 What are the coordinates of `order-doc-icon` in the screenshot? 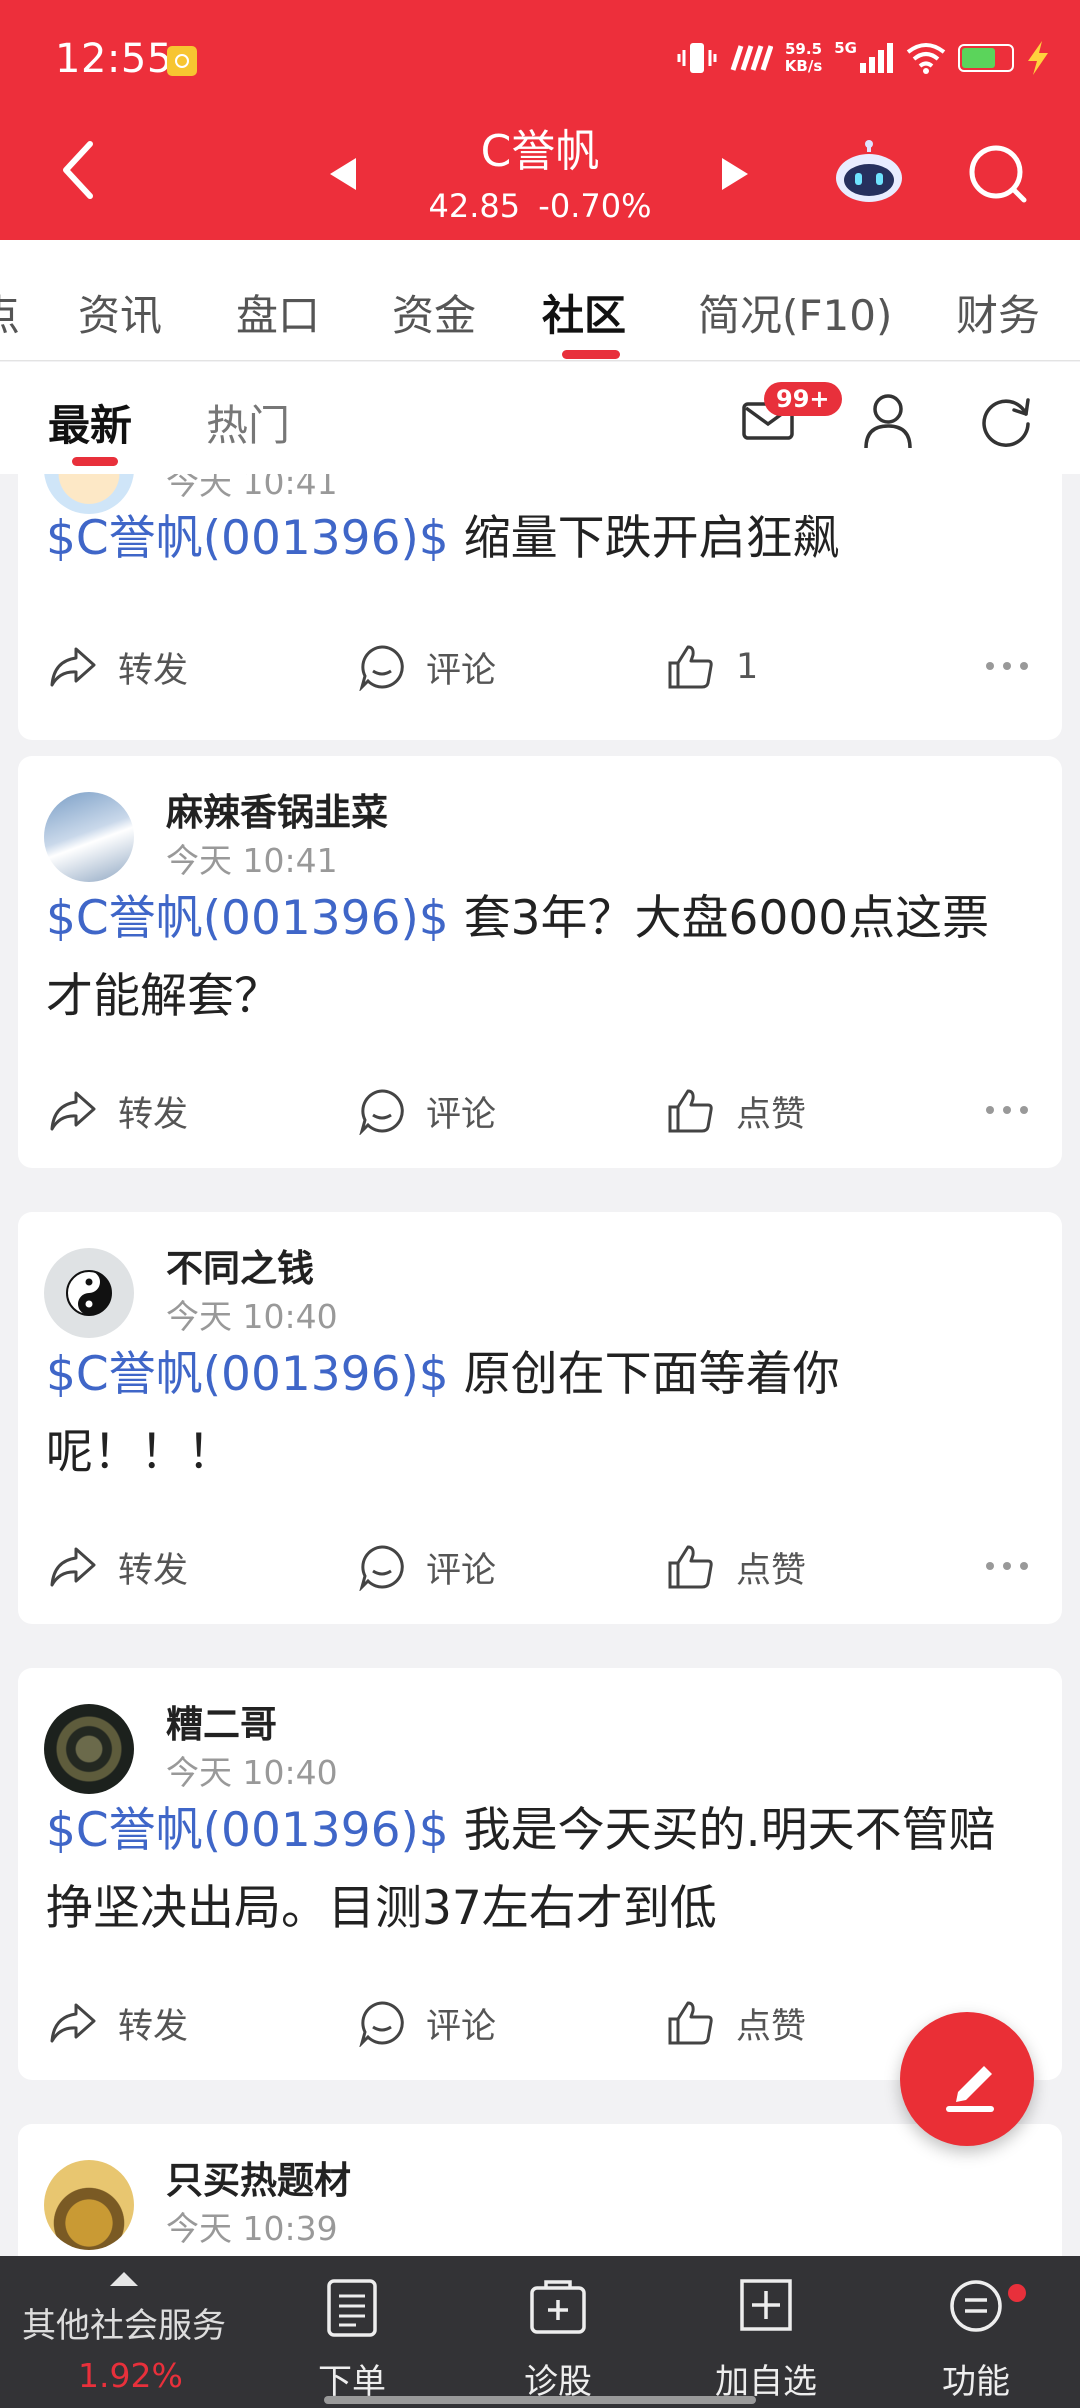 It's located at (352, 2308).